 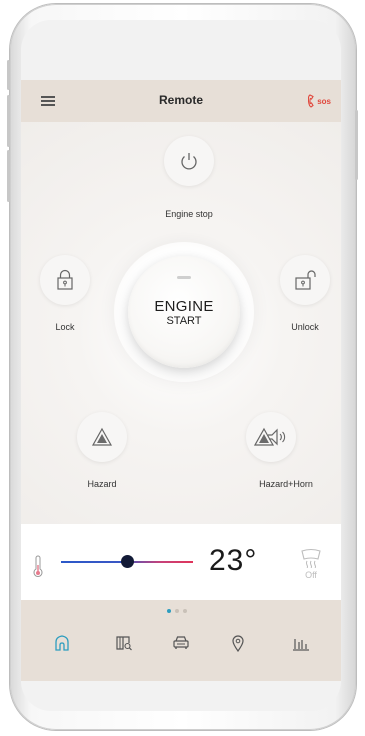 I want to click on climate-panel: 23° Off, so click(x=181, y=562).